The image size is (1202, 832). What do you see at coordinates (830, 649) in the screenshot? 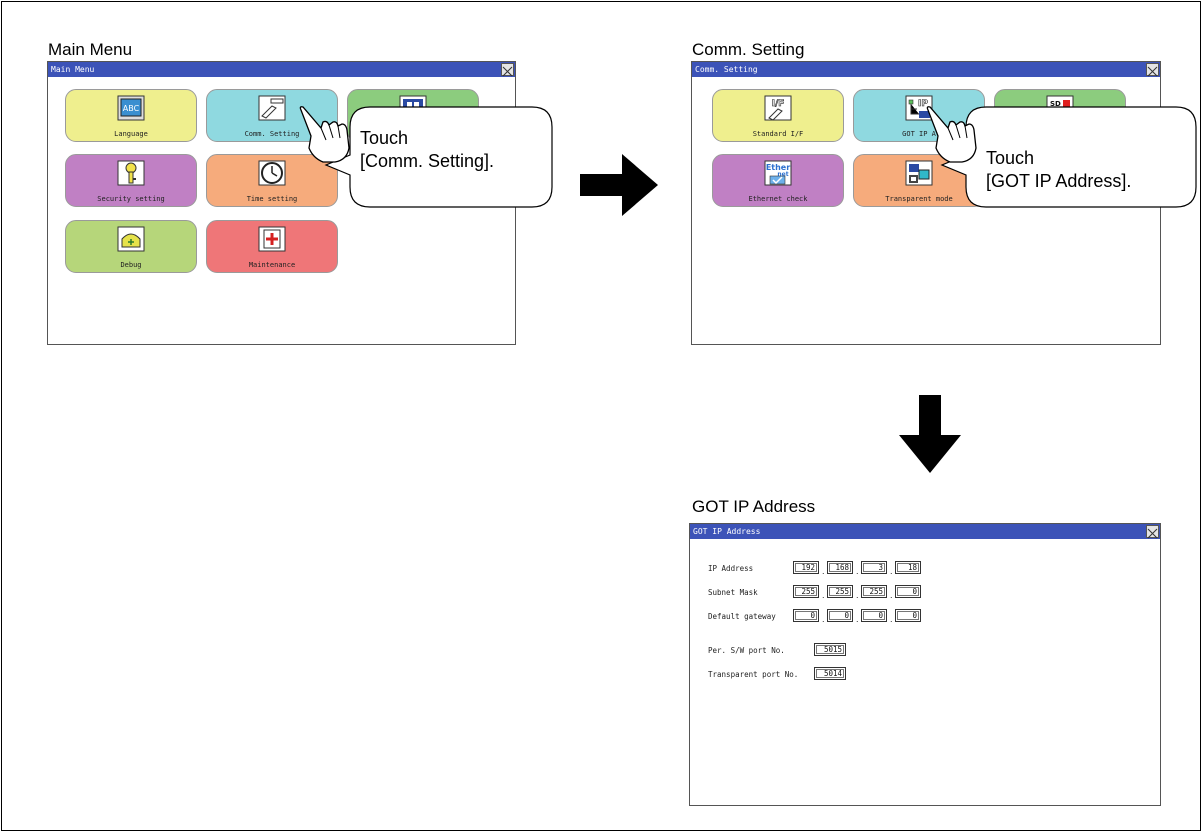
I see `per-sw-port-field: 5015` at bounding box center [830, 649].